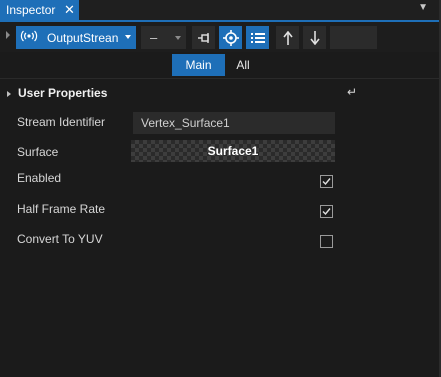 The image size is (441, 377). What do you see at coordinates (352, 92) in the screenshot?
I see `reset-icon: ↵` at bounding box center [352, 92].